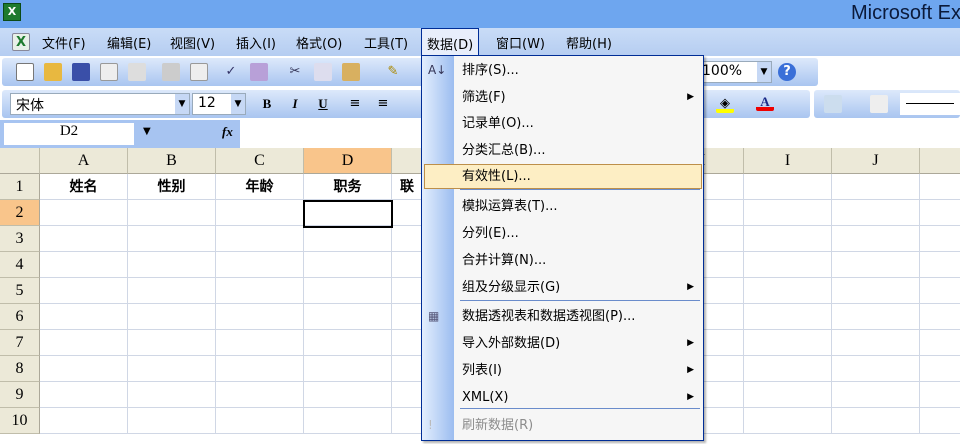 This screenshot has height=444, width=960. Describe the element at coordinates (100, 104) in the screenshot. I see `font-select: 宋体 ▼` at that location.